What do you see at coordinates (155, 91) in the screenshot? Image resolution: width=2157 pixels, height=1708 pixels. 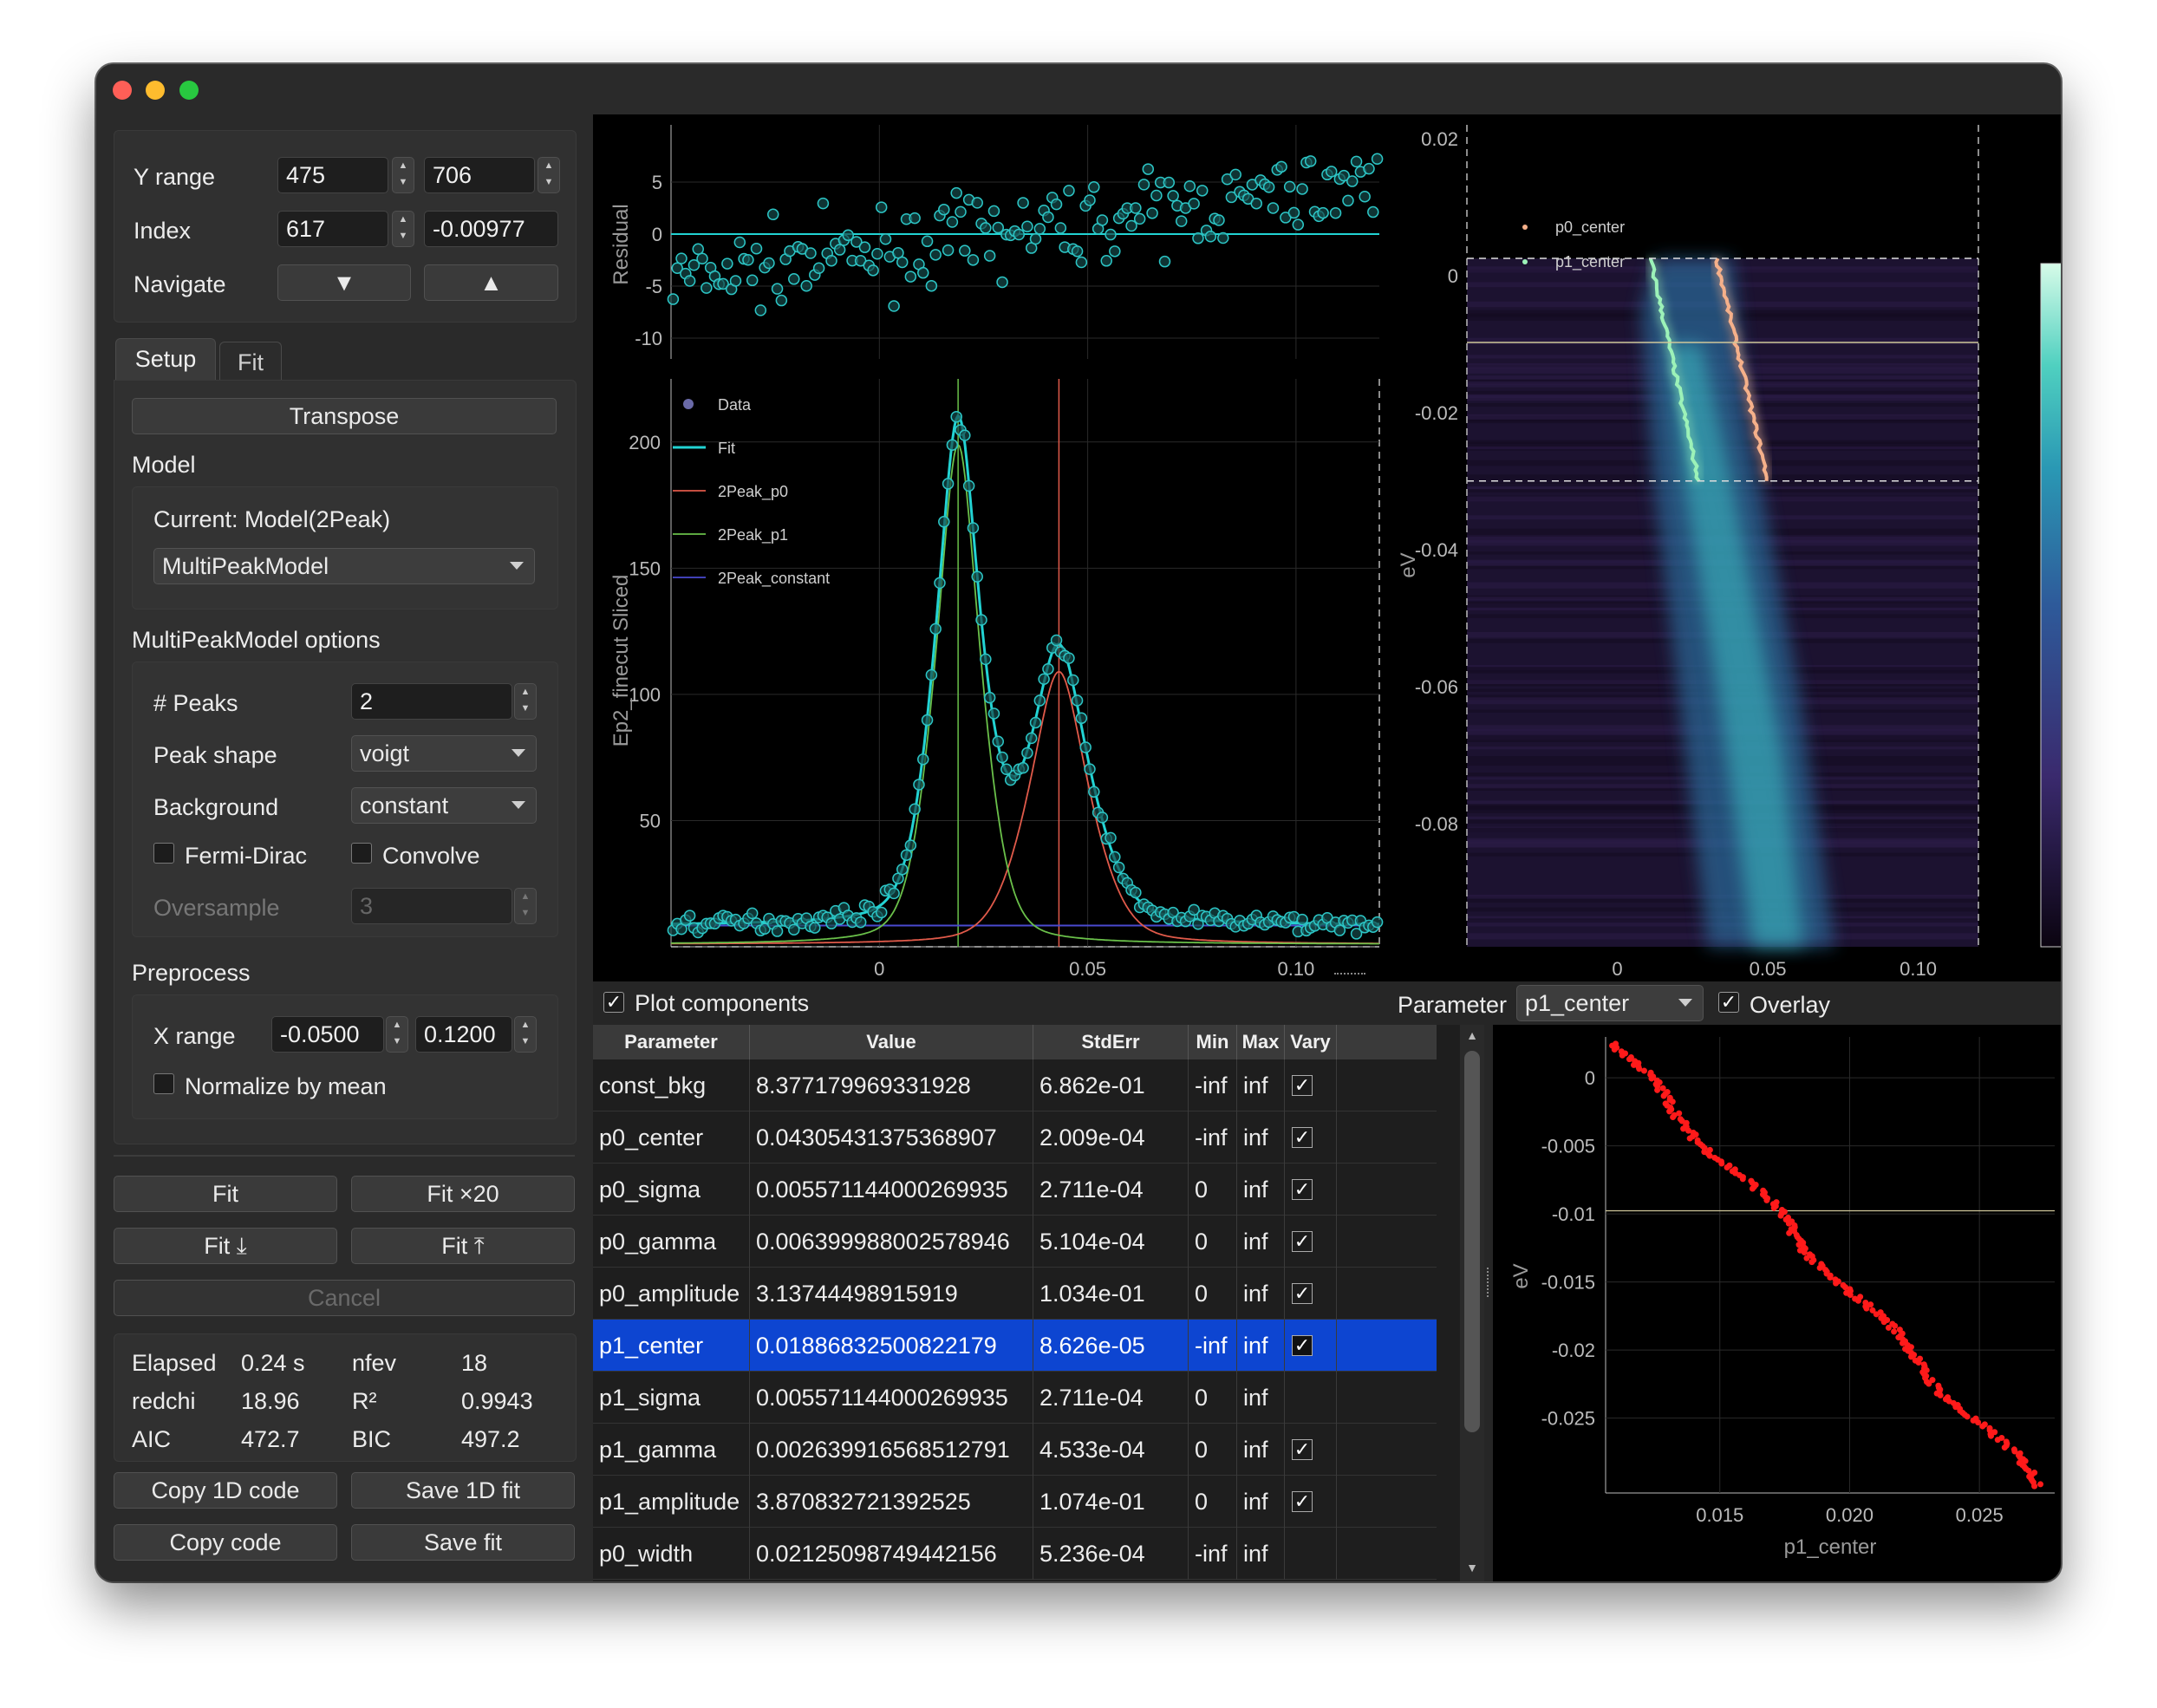 I see `minimize-window-button` at bounding box center [155, 91].